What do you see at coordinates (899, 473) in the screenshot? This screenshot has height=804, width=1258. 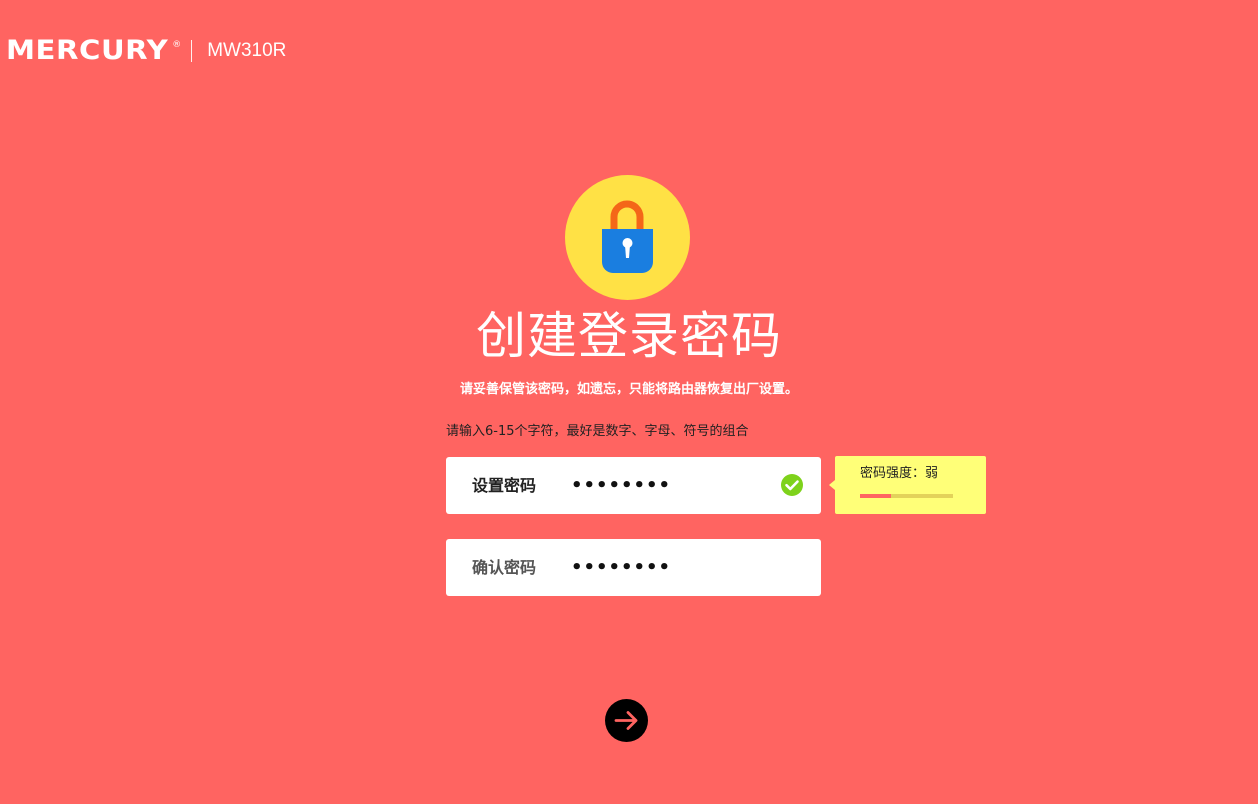 I see `strength-label: 密码强度：弱` at bounding box center [899, 473].